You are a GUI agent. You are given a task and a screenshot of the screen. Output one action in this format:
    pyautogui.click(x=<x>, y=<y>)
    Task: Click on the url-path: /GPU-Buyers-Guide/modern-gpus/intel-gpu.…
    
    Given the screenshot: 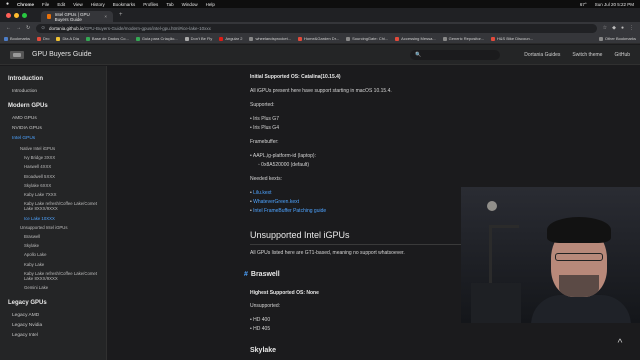 What is the action you would take?
    pyautogui.click(x=147, y=28)
    